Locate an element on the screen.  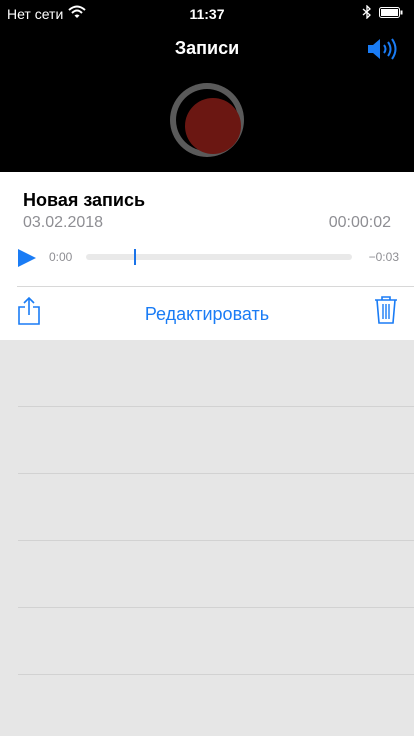
recording-duration: 00:00:02 is located at coordinates (359, 222).